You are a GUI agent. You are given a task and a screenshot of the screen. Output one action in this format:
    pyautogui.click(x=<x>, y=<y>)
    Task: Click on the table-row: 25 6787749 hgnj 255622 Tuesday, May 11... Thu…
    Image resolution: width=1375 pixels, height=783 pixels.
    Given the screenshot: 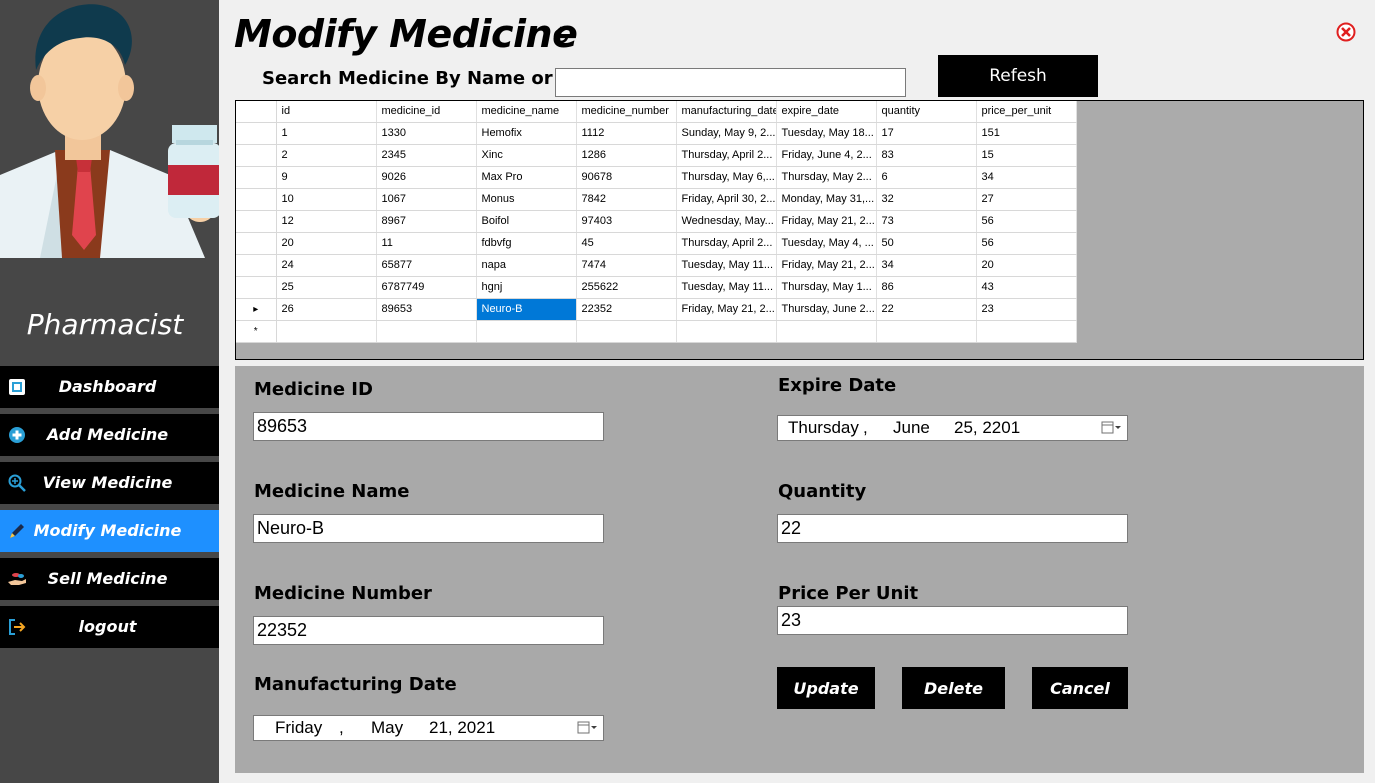 What is the action you would take?
    pyautogui.click(x=656, y=287)
    